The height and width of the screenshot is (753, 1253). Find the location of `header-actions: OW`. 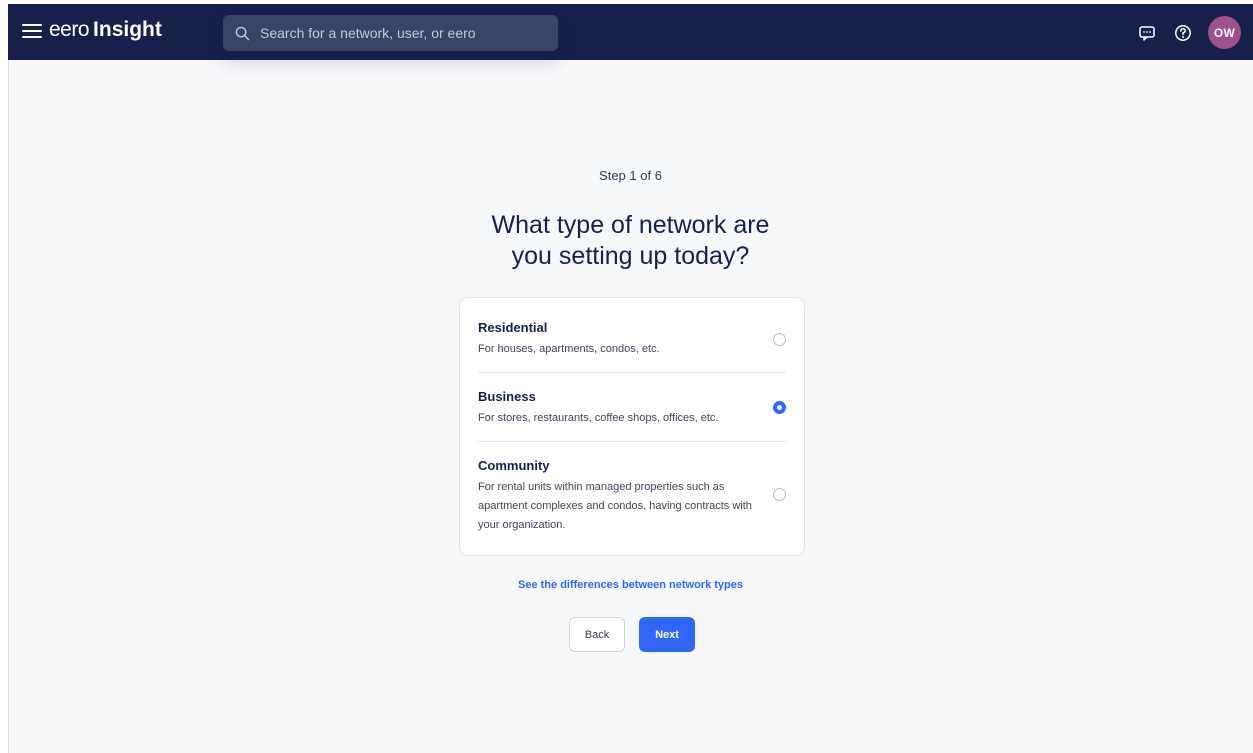

header-actions: OW is located at coordinates (1188, 32).